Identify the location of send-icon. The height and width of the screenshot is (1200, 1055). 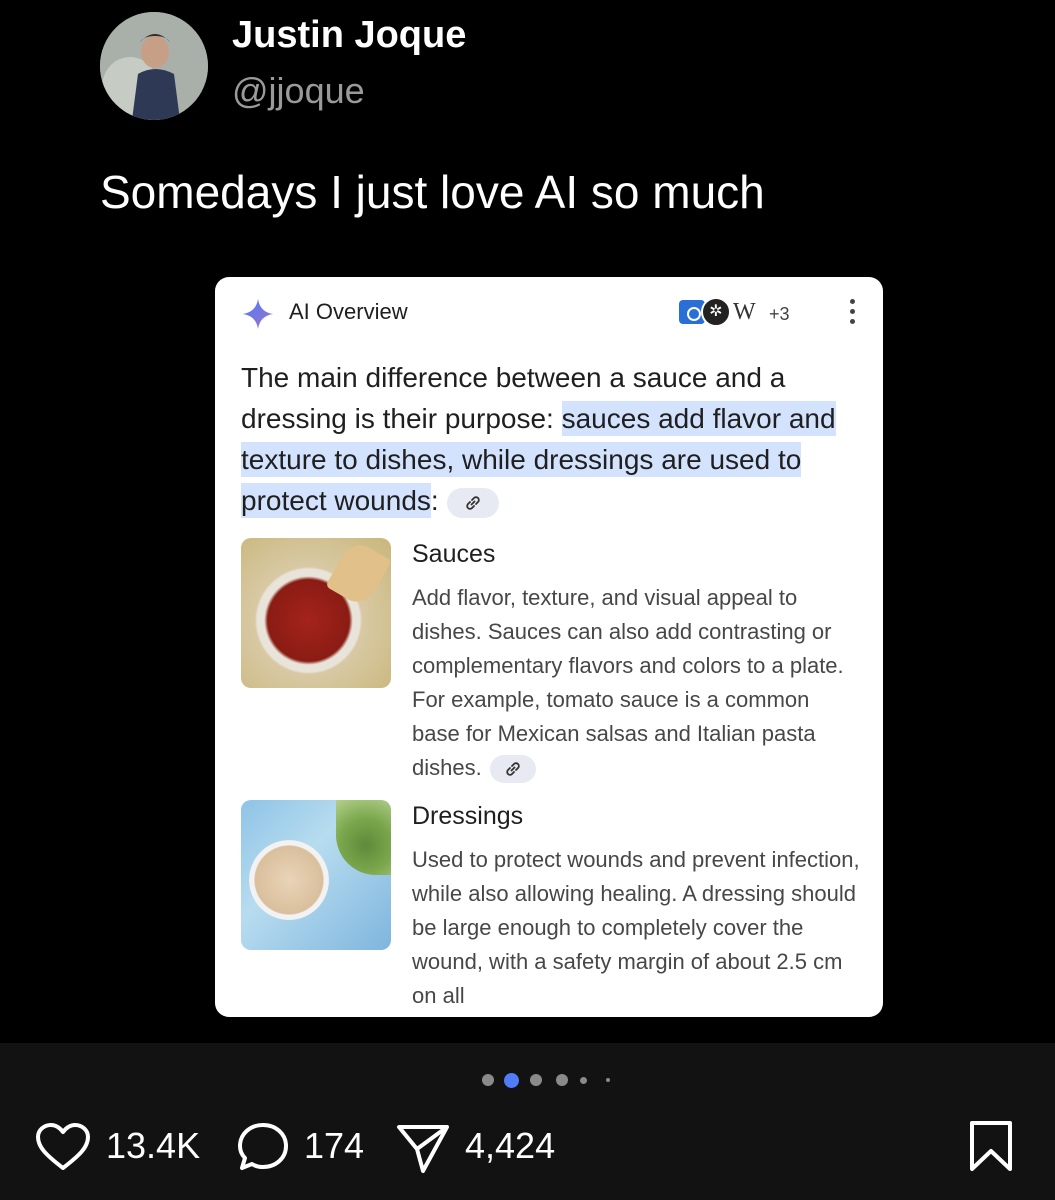
(423, 1149).